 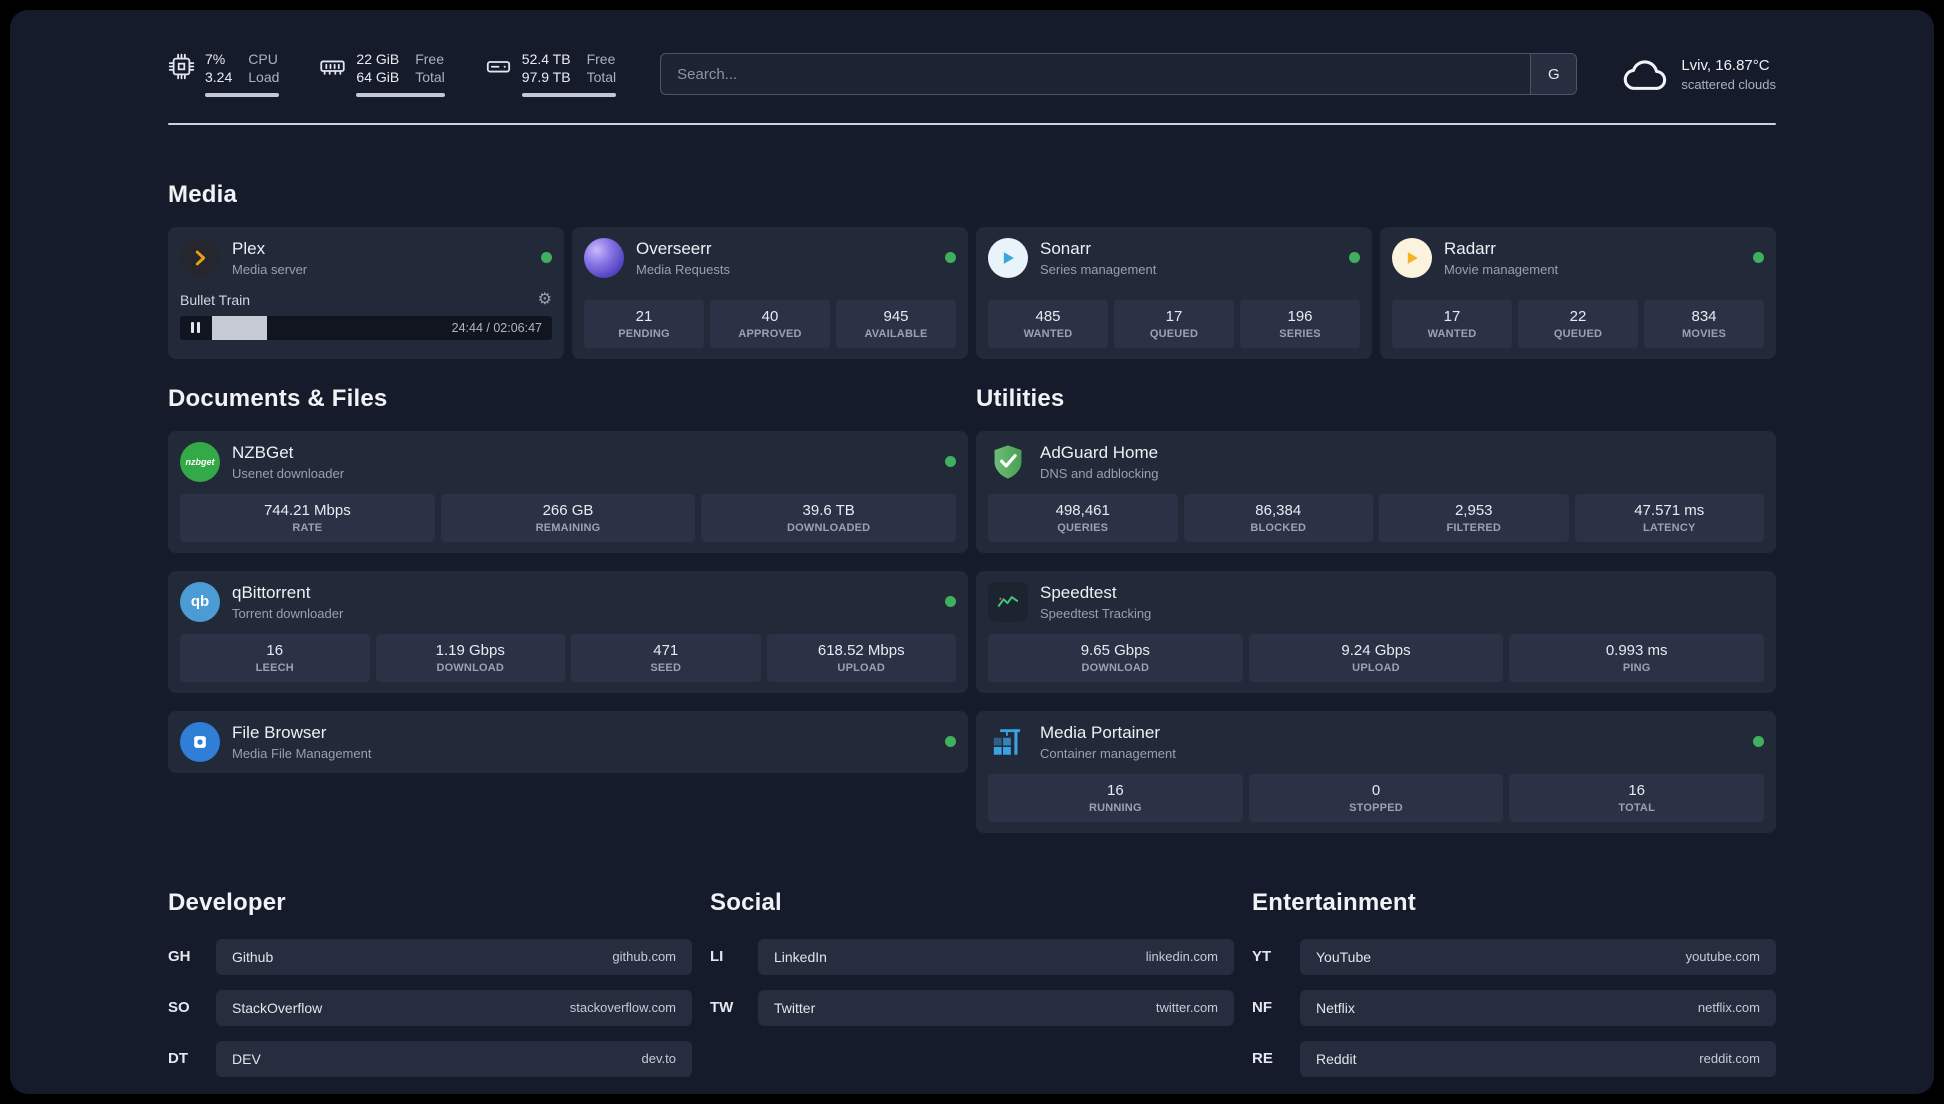 What do you see at coordinates (454, 1058) in the screenshot?
I see `link-dev: DEV dev.to` at bounding box center [454, 1058].